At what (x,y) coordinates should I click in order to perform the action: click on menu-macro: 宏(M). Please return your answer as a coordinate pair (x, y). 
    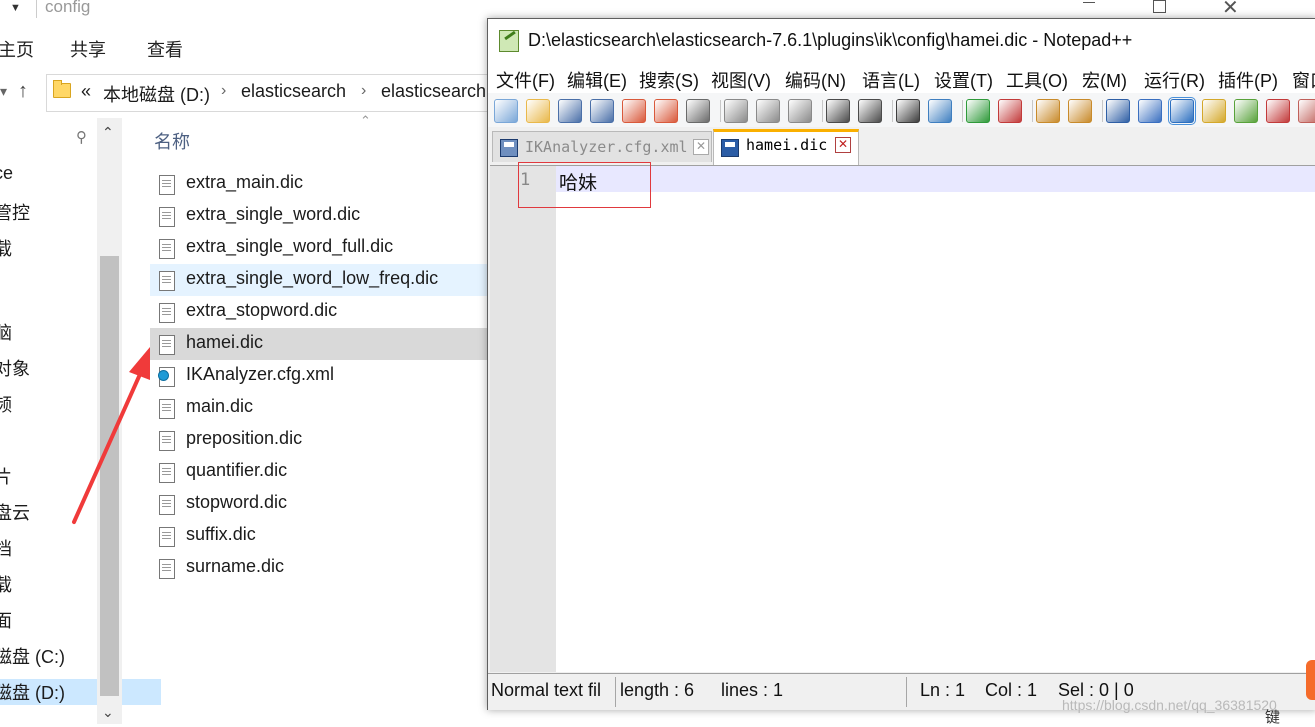
    Looking at the image, I should click on (1104, 80).